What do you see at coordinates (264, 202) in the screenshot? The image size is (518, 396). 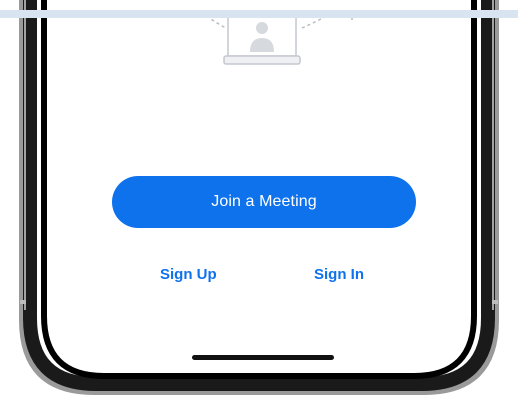 I see `join-meeting-button: Join a Meeting` at bounding box center [264, 202].